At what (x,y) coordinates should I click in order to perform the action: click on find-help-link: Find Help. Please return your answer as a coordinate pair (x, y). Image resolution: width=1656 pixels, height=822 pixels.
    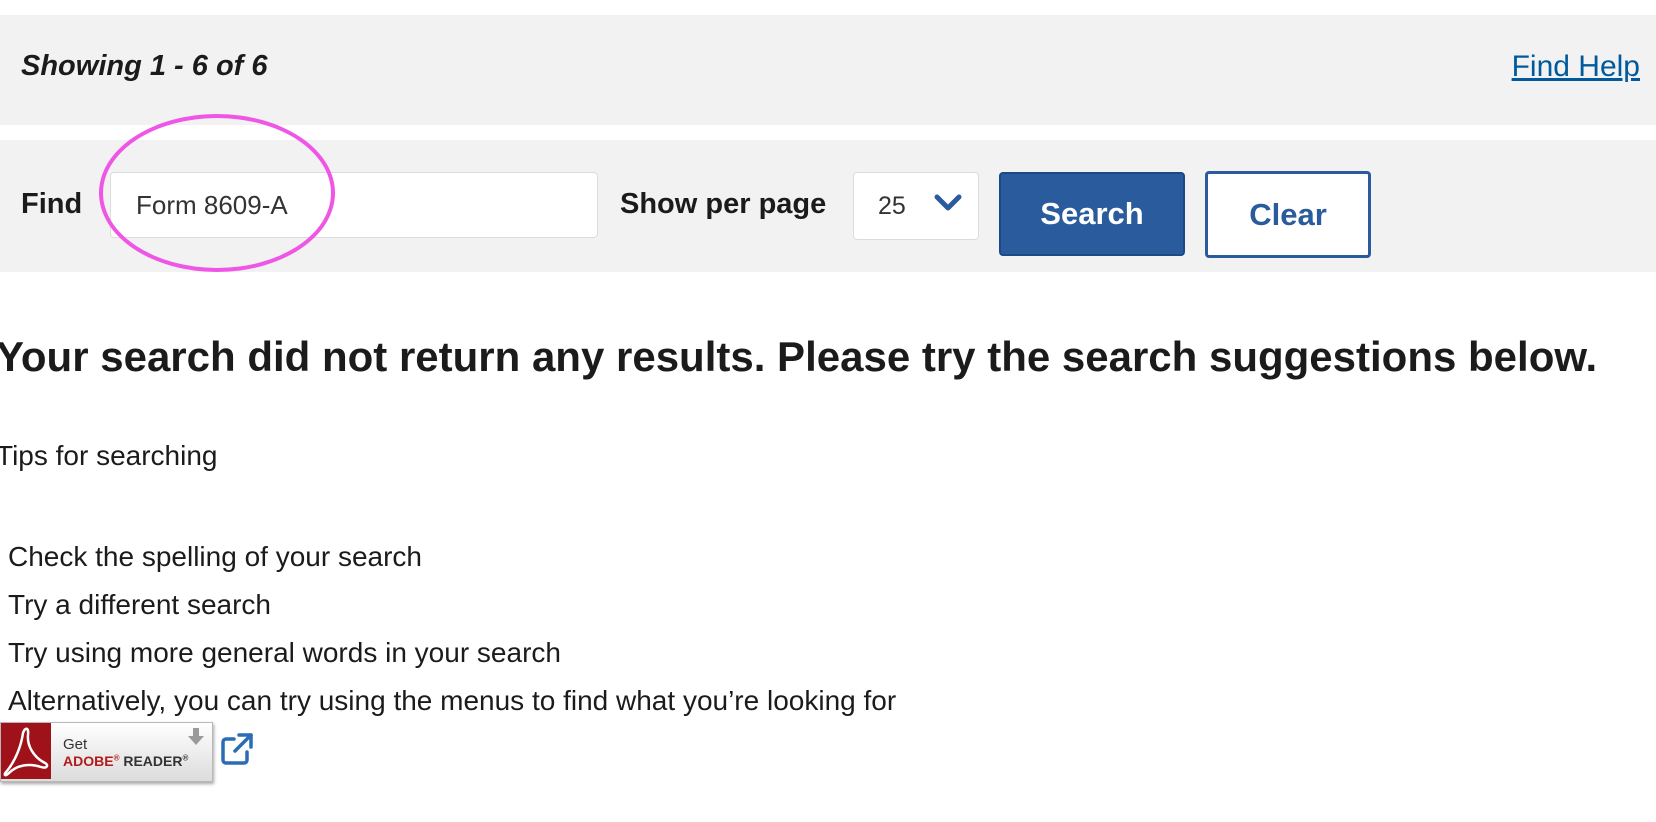
    Looking at the image, I should click on (1576, 67).